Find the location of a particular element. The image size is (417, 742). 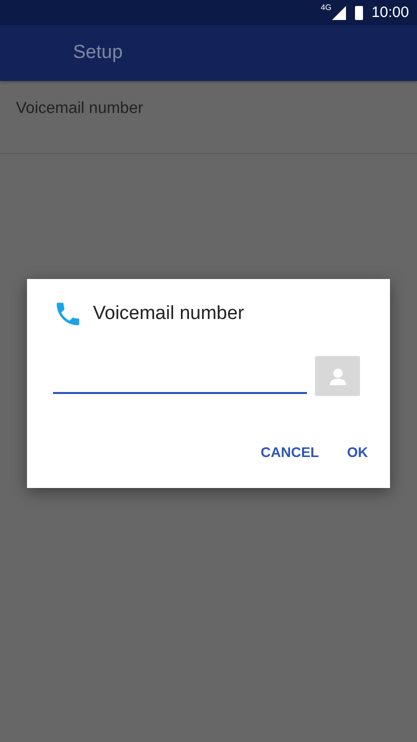

signal-icon is located at coordinates (339, 13).